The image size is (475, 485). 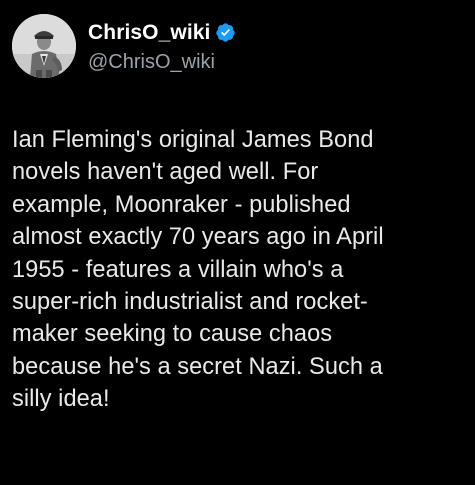 What do you see at coordinates (225, 32) in the screenshot?
I see `verified-badge-icon` at bounding box center [225, 32].